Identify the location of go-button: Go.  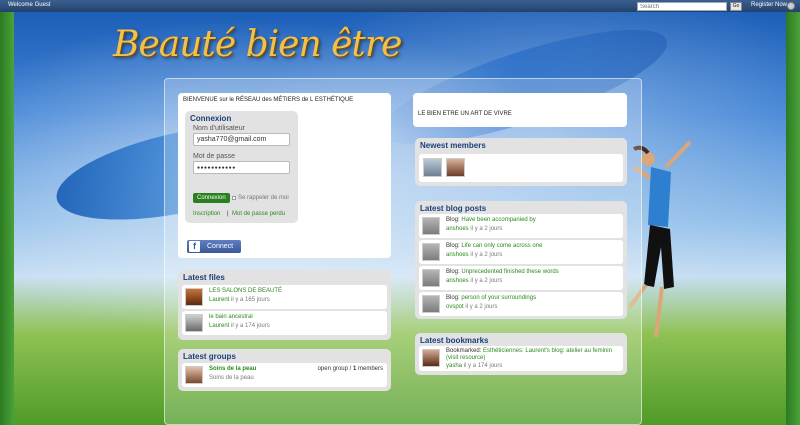
(736, 6).